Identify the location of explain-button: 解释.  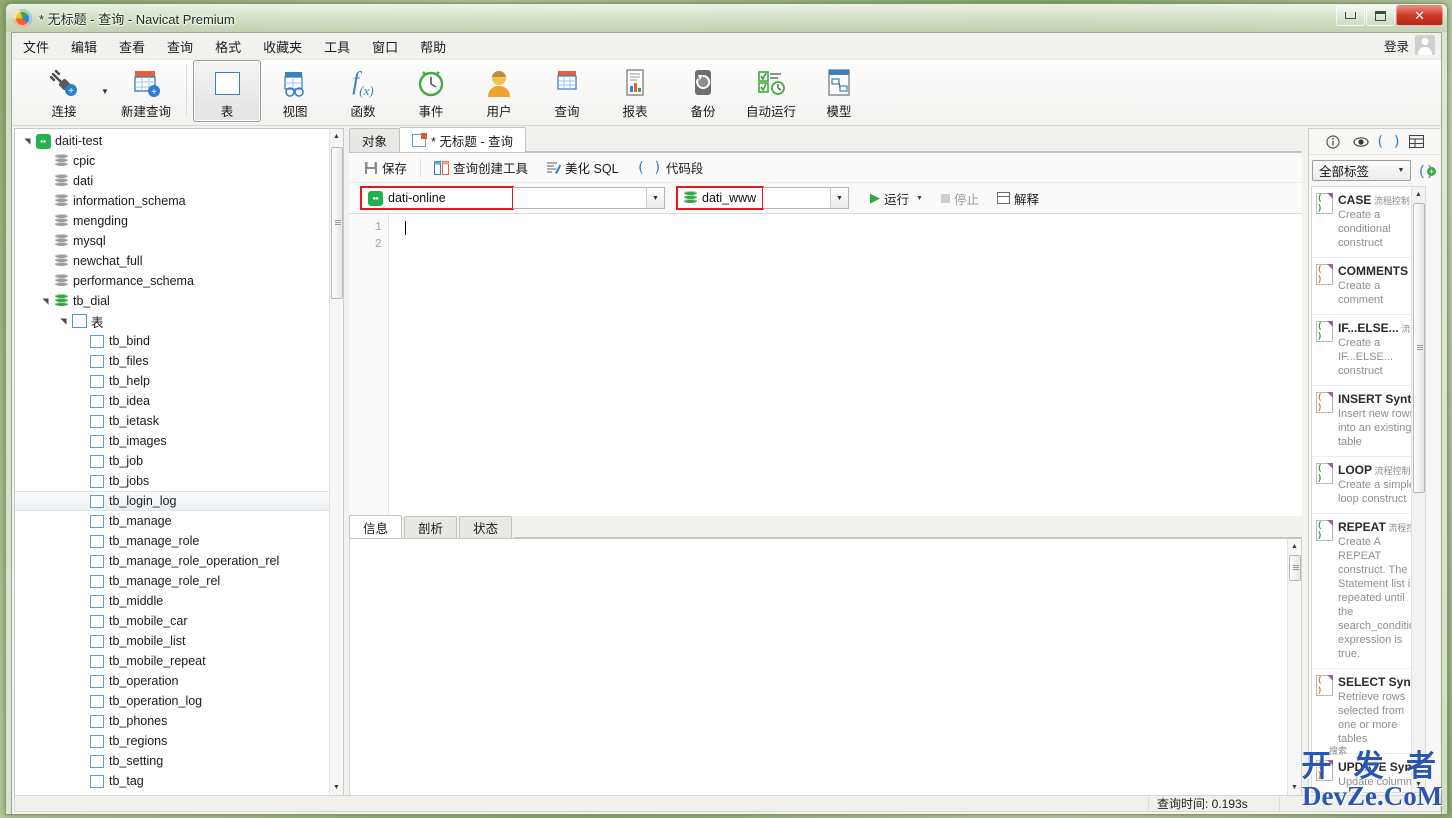
(1018, 198).